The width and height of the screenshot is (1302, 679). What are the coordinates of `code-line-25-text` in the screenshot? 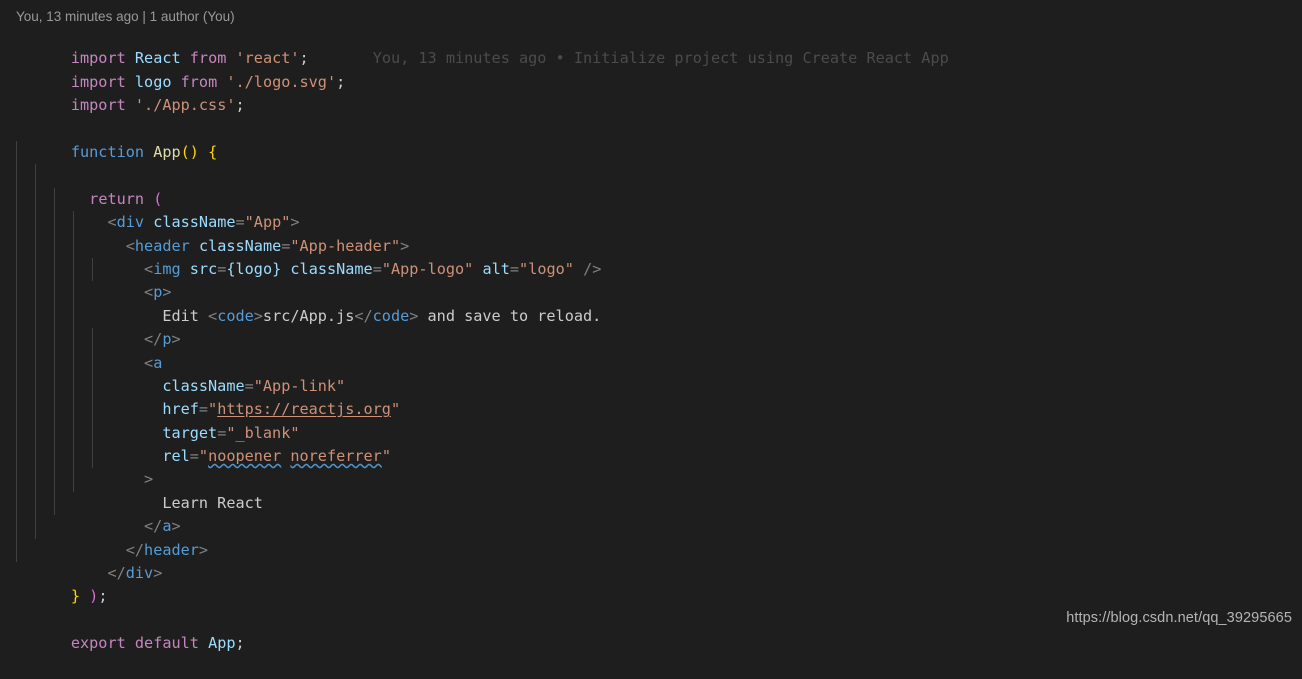 It's located at (20, 596).